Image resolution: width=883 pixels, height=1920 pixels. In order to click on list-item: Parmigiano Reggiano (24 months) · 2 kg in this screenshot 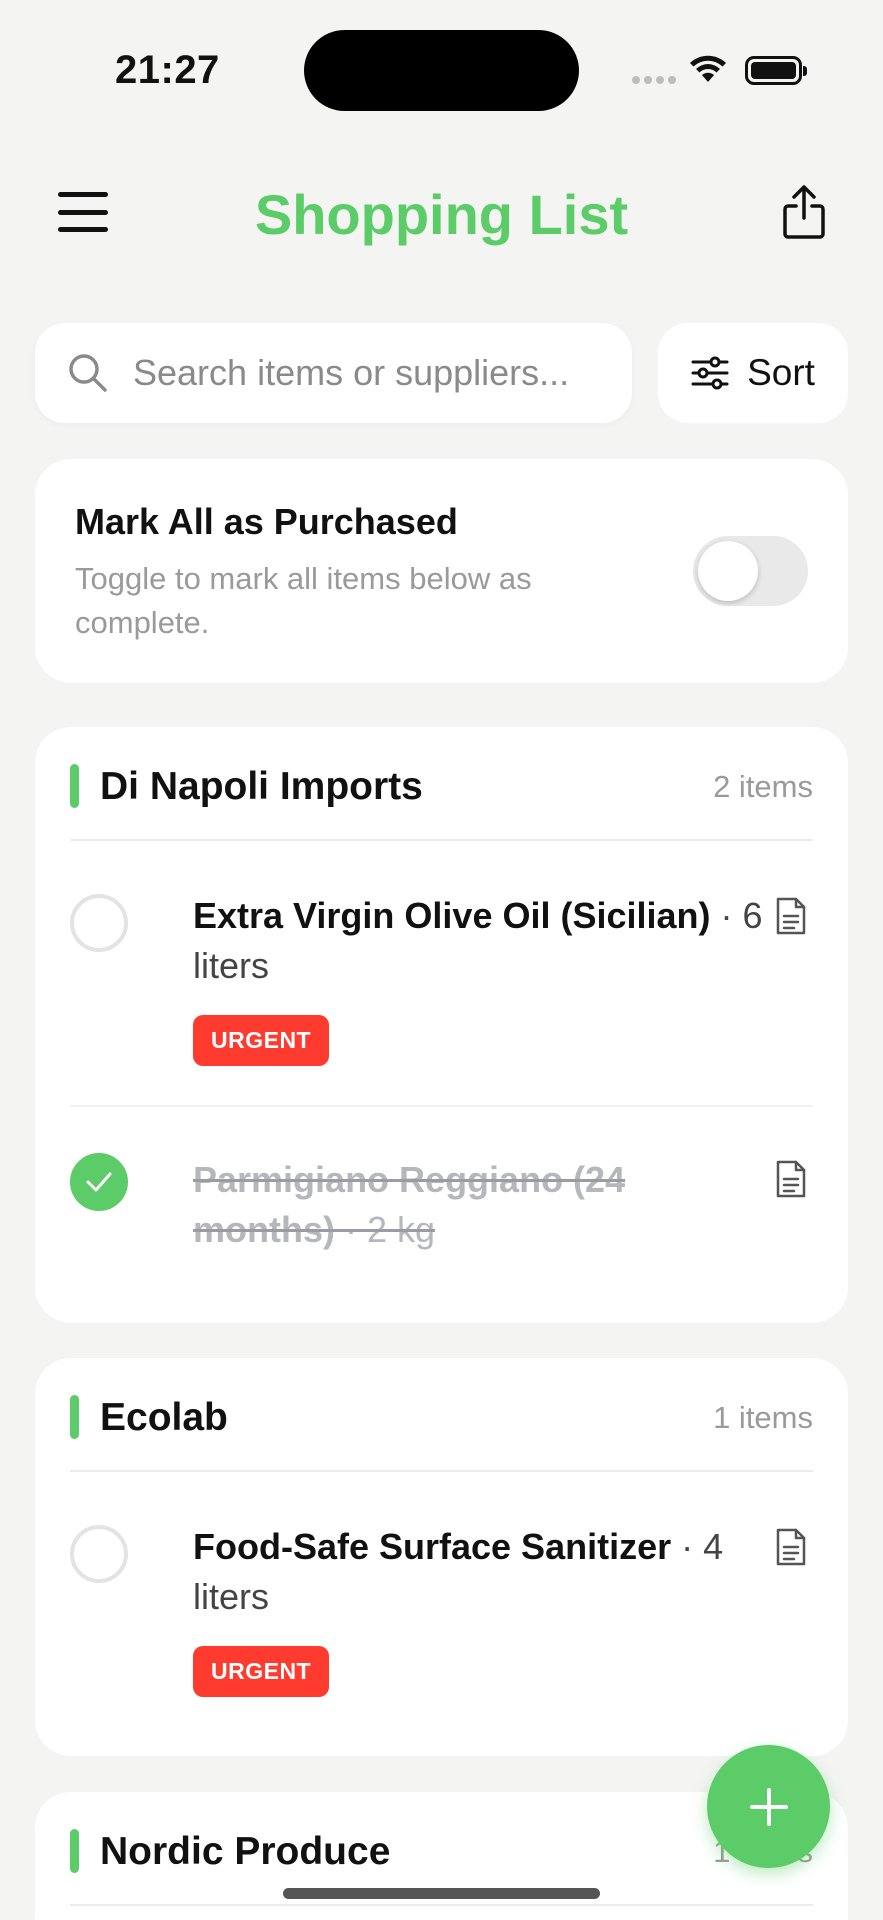, I will do `click(441, 1205)`.